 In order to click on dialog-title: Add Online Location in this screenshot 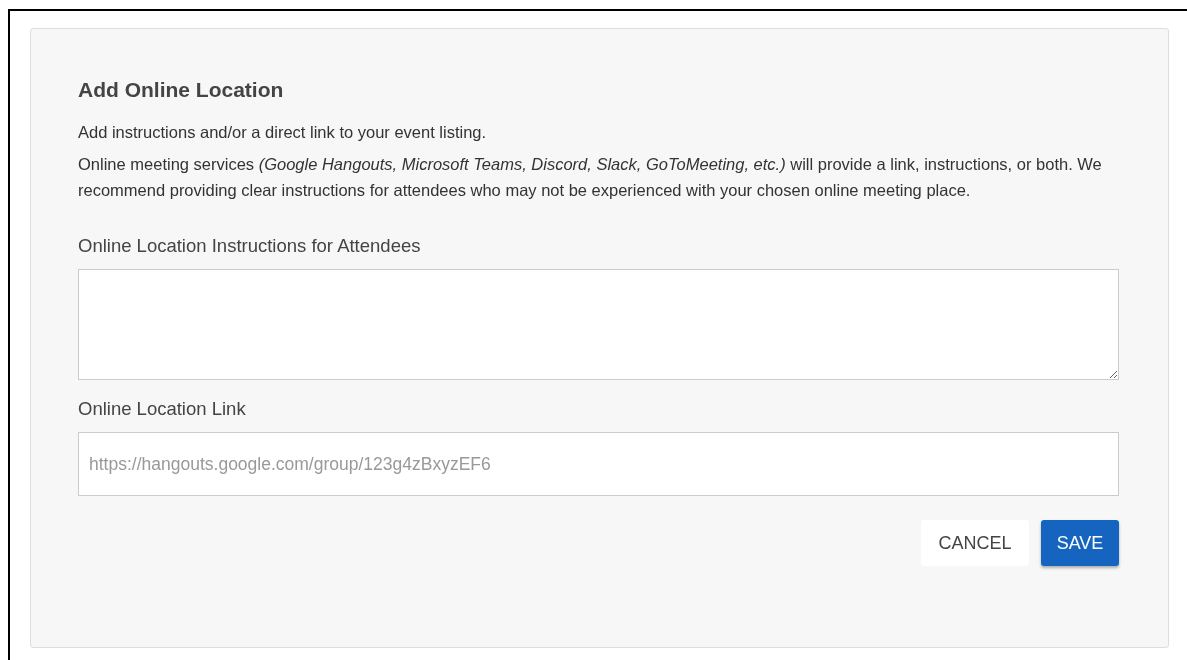, I will do `click(181, 90)`.